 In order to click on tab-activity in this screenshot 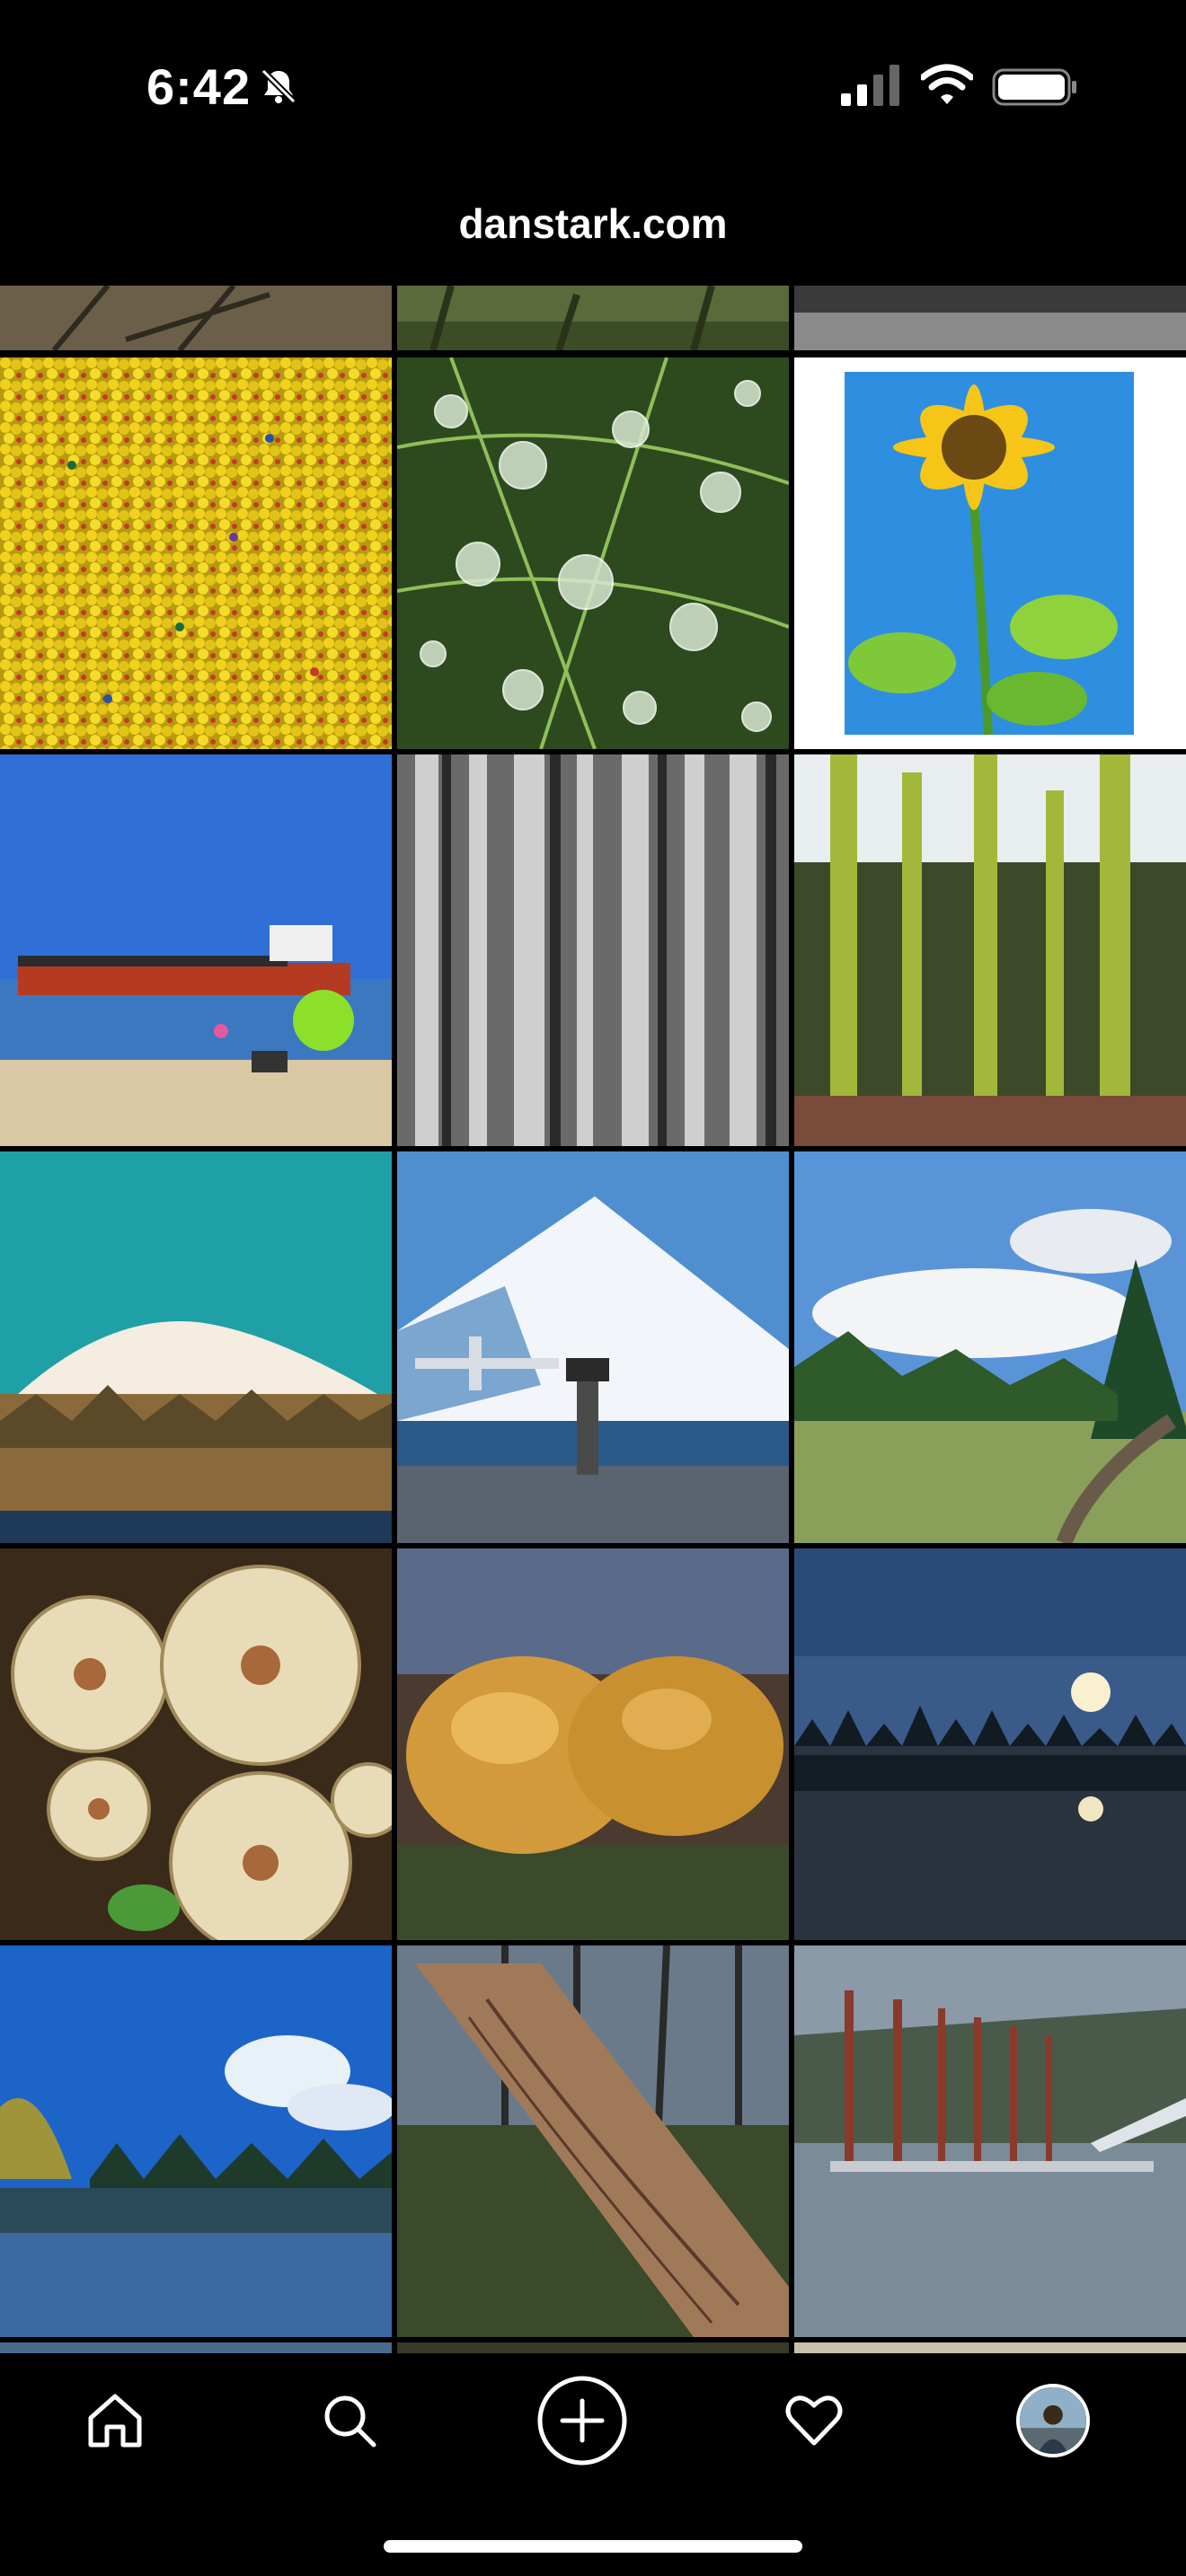, I will do `click(814, 2420)`.